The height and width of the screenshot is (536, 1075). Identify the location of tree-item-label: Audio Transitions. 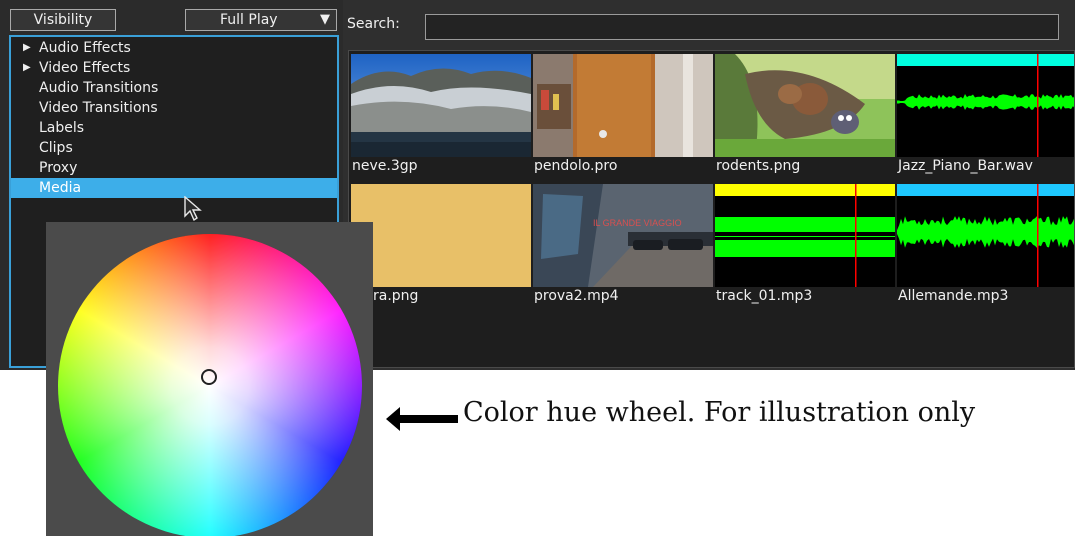
(99, 88).